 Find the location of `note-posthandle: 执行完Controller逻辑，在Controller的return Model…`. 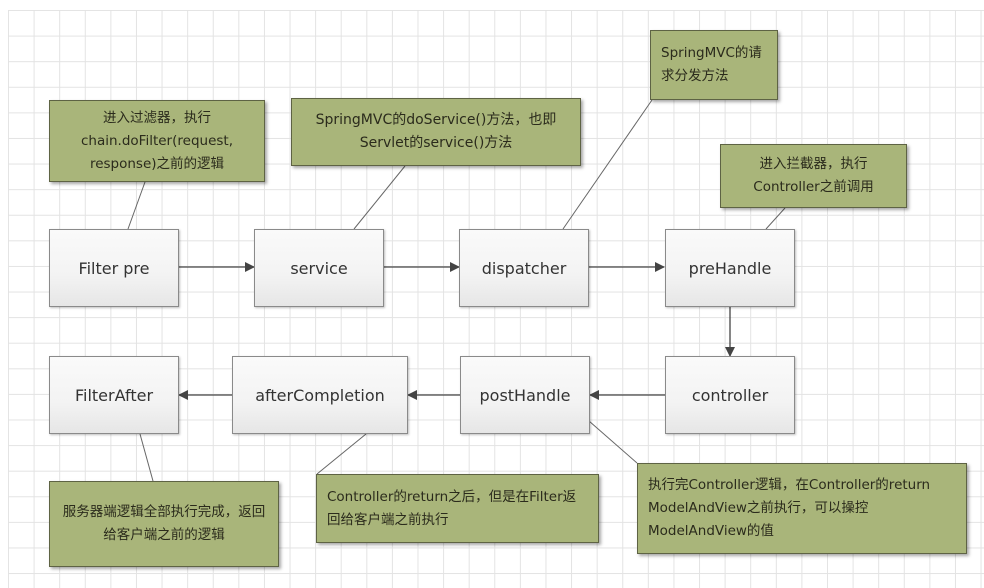

note-posthandle: 执行完Controller逻辑，在Controller的return Model… is located at coordinates (802, 508).